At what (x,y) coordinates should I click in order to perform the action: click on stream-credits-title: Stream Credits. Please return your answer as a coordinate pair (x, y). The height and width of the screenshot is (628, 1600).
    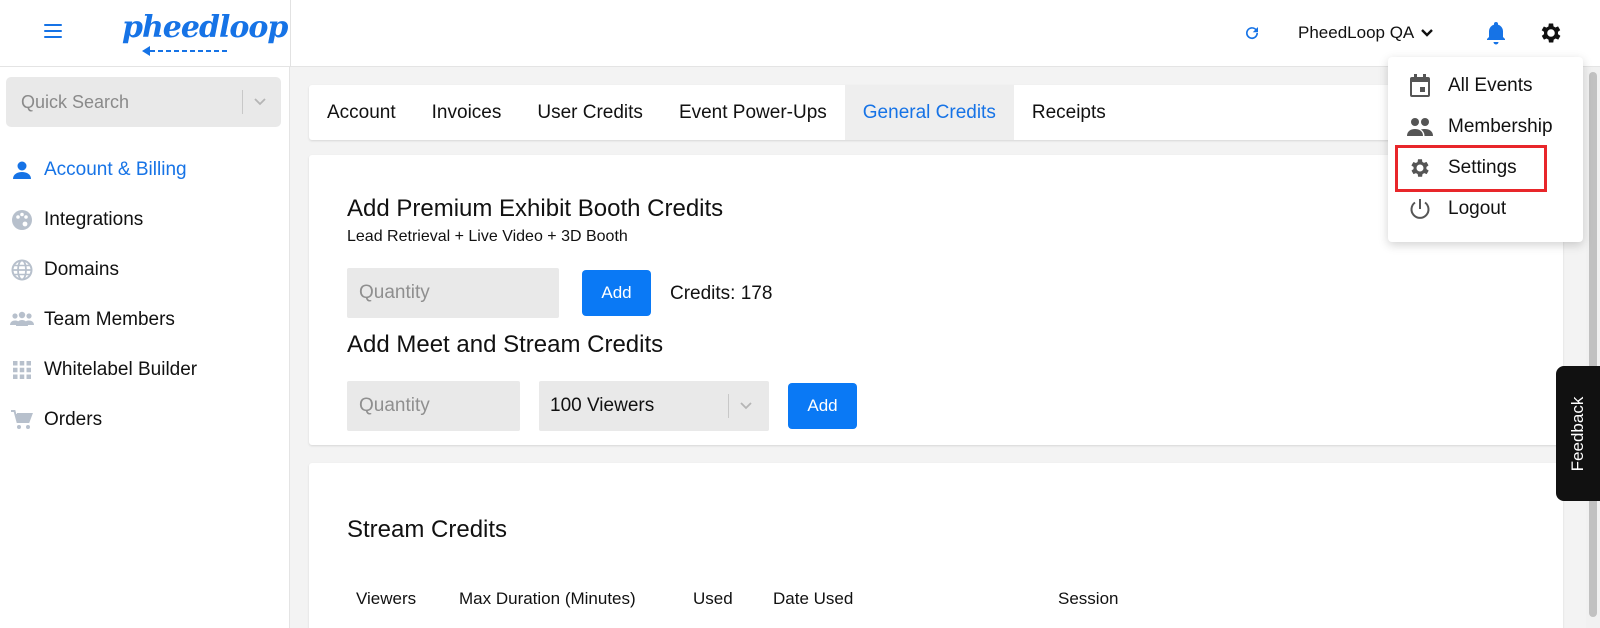
    Looking at the image, I should click on (427, 529).